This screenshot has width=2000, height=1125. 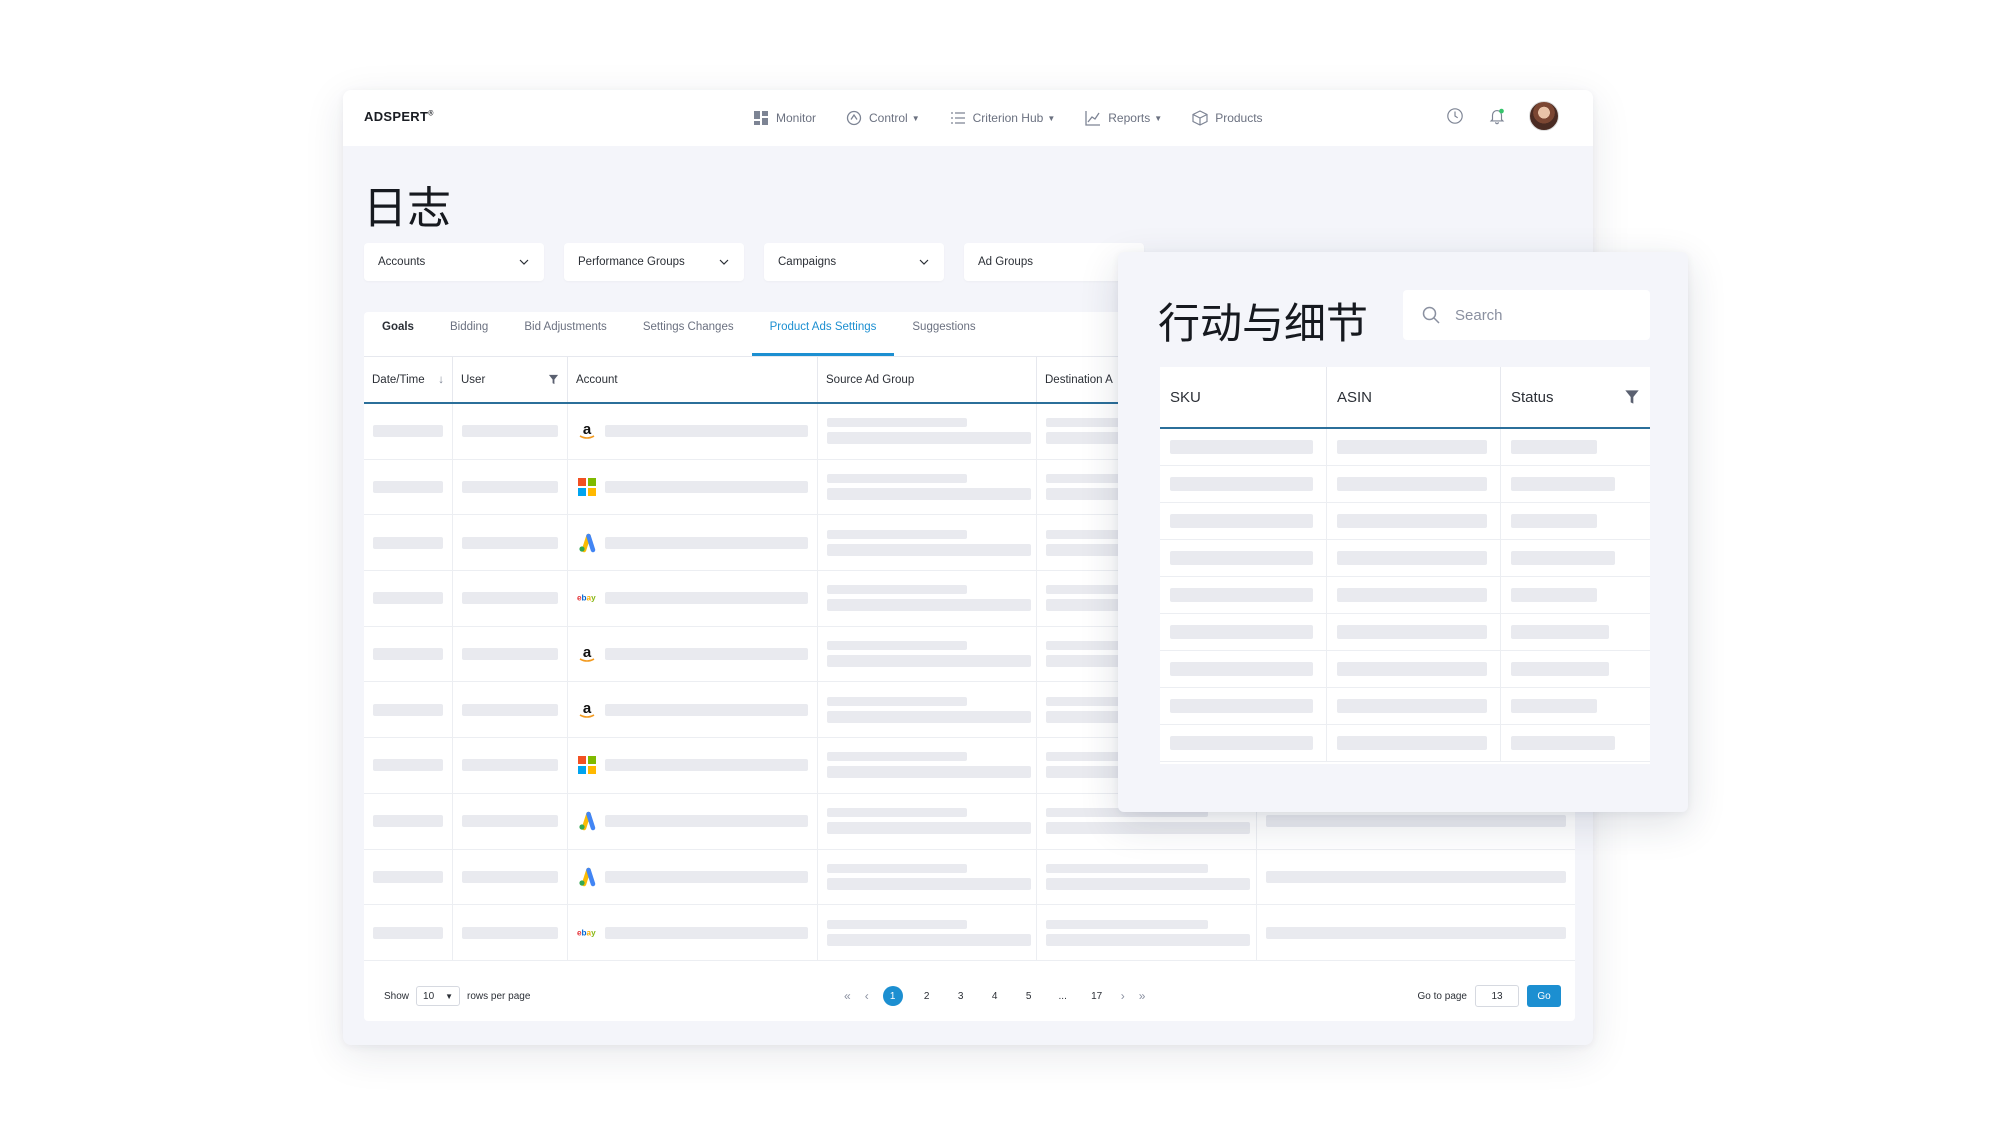 What do you see at coordinates (399, 116) in the screenshot?
I see `brand-logo: ADSPERT®` at bounding box center [399, 116].